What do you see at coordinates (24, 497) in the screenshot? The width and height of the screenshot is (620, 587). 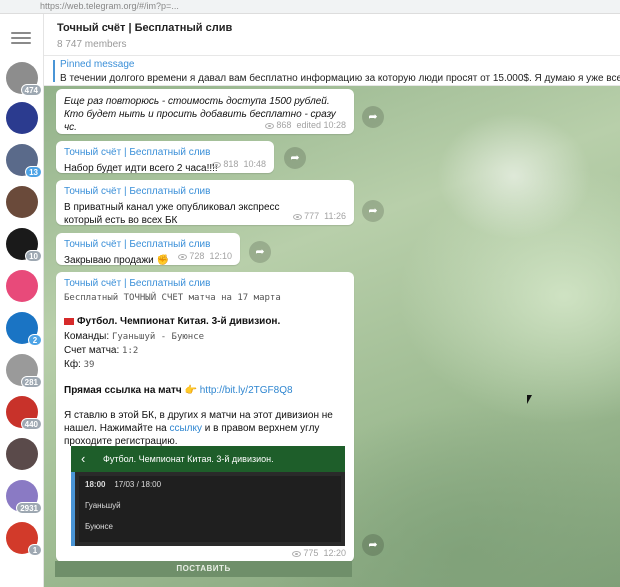 I see `fb-icon: 2931` at bounding box center [24, 497].